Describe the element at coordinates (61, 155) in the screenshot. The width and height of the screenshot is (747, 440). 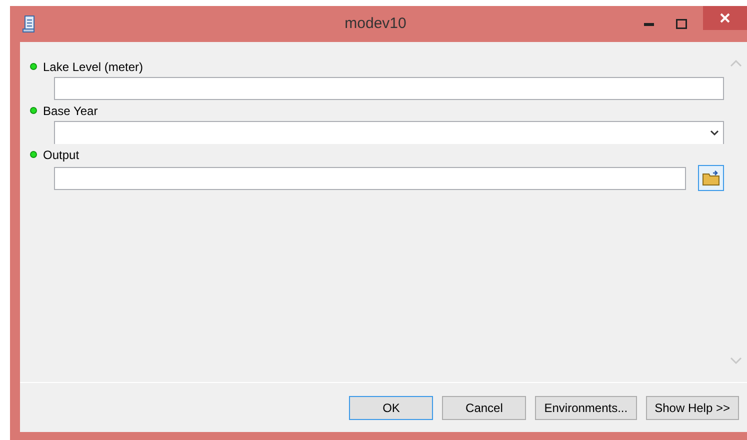
I see `parameter-label: Output` at that location.